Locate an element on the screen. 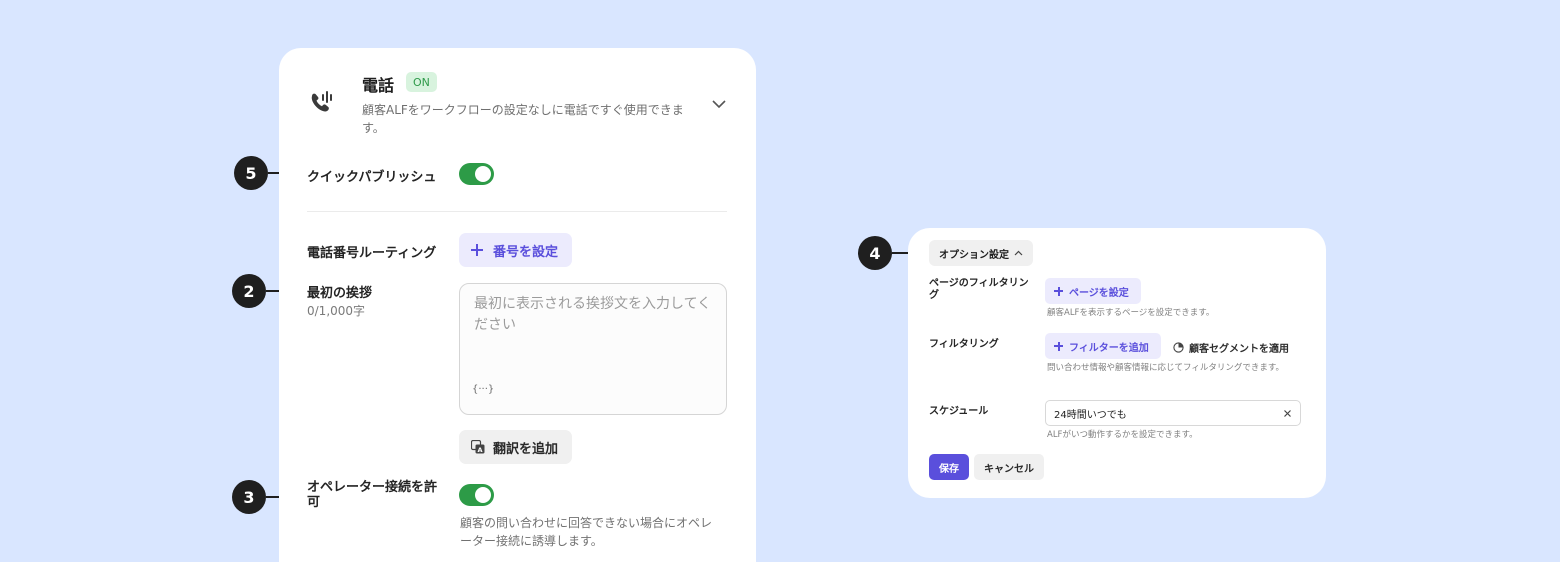 The height and width of the screenshot is (562, 1560). options-toggle-button: オプション設定 is located at coordinates (981, 253).